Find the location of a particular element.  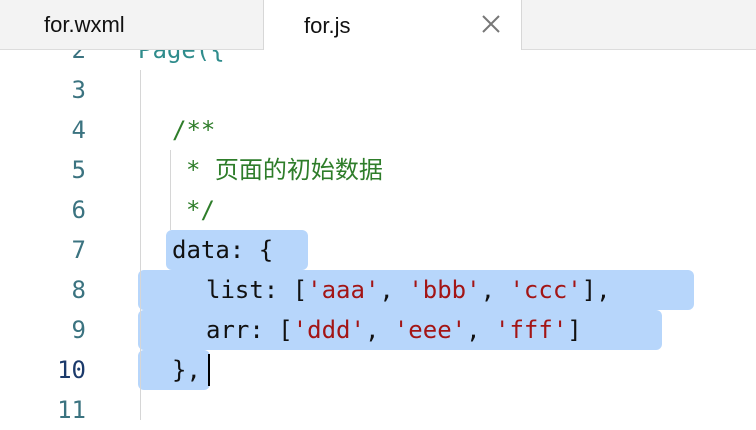

line-number: 7 is located at coordinates (78, 250).